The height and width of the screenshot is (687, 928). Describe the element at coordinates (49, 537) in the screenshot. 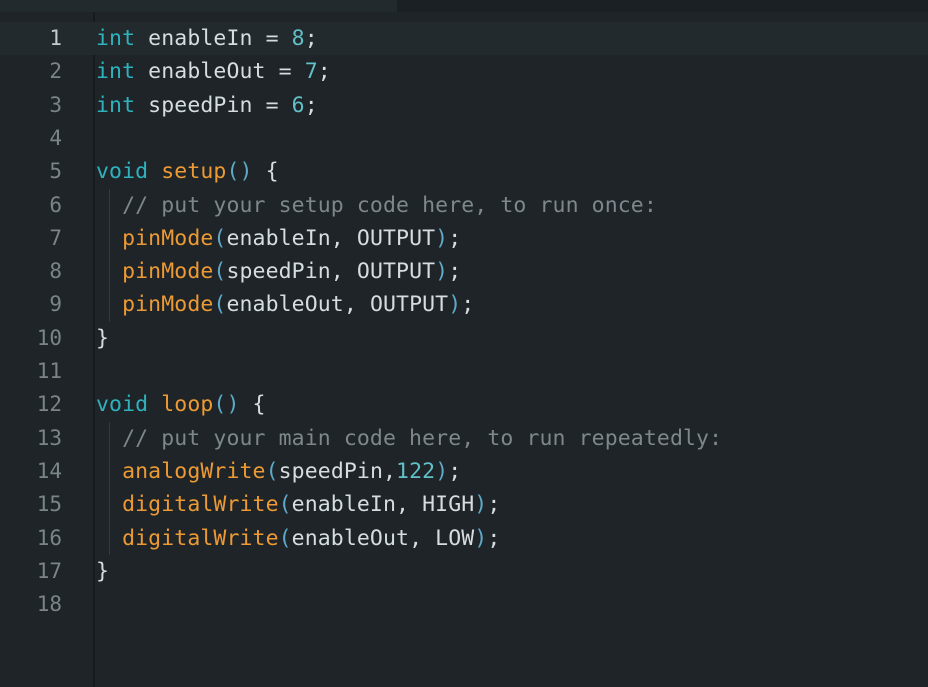

I see `line-number: 16` at that location.